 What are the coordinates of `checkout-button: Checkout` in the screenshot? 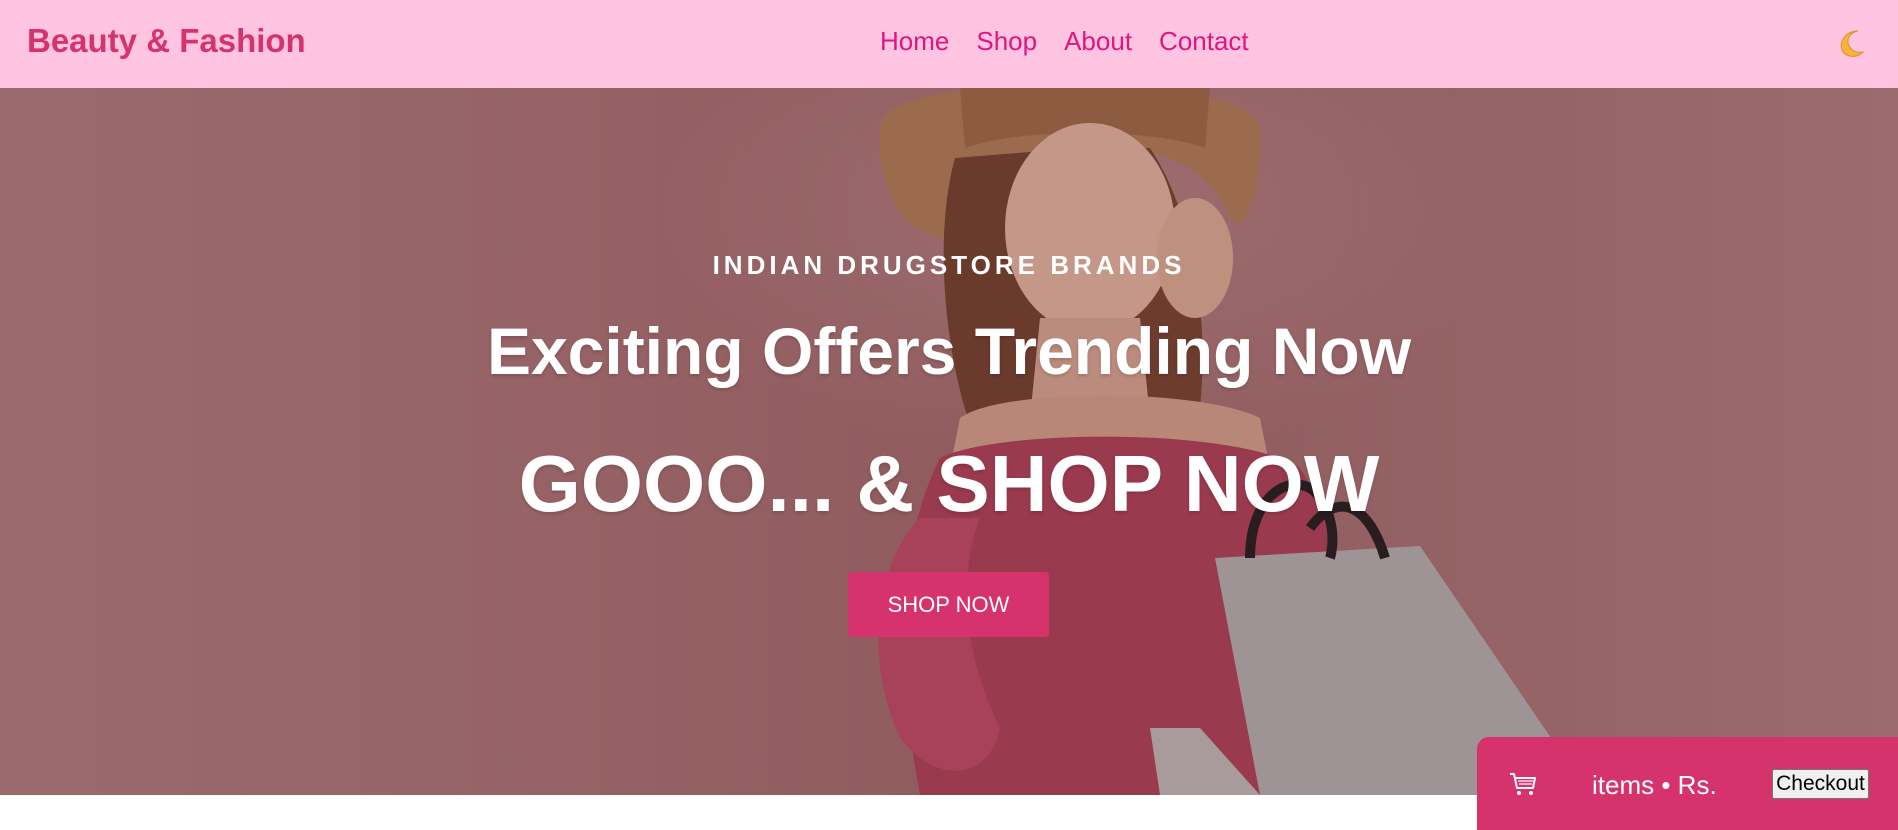 It's located at (1820, 784).